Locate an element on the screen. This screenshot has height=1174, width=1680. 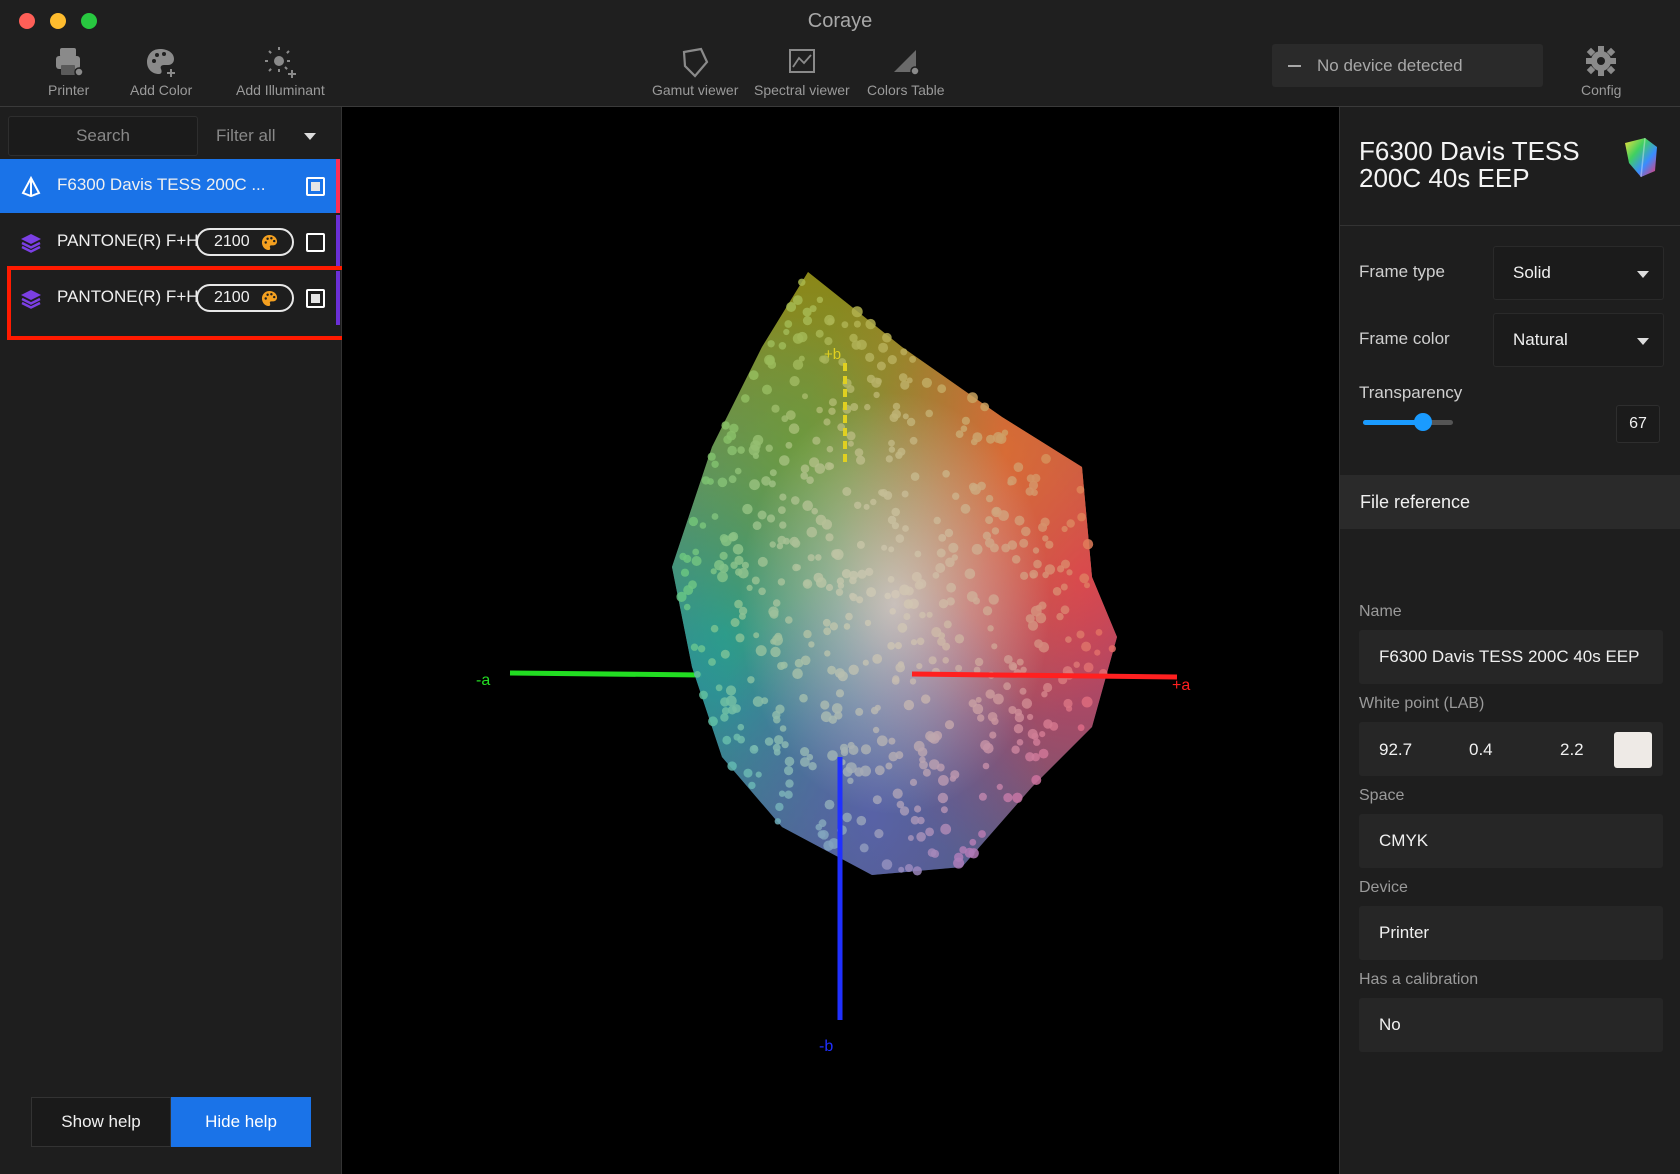
frame-color-select: Natural is located at coordinates (1578, 340).